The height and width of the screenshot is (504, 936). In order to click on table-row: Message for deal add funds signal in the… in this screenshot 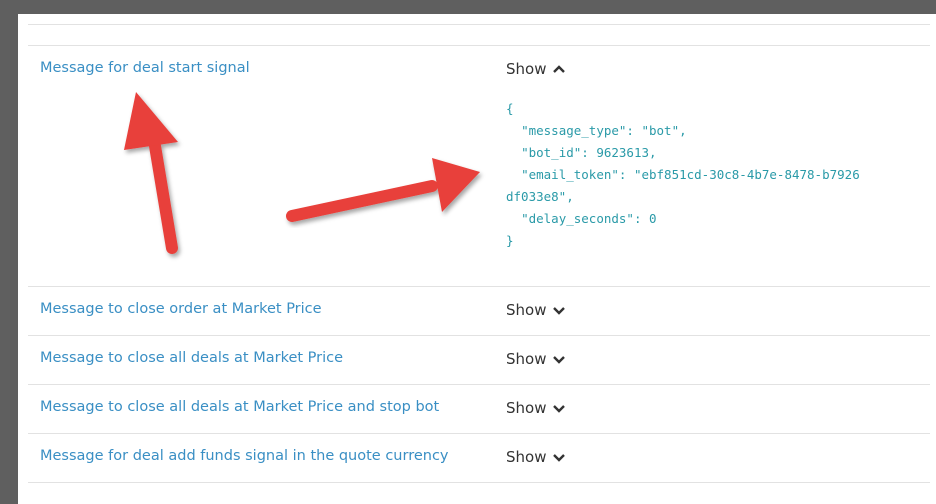, I will do `click(479, 457)`.